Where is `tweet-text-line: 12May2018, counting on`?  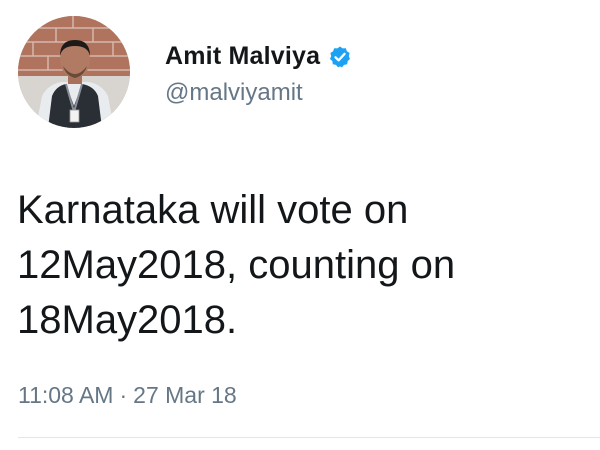
tweet-text-line: 12May2018, counting on is located at coordinates (236, 265).